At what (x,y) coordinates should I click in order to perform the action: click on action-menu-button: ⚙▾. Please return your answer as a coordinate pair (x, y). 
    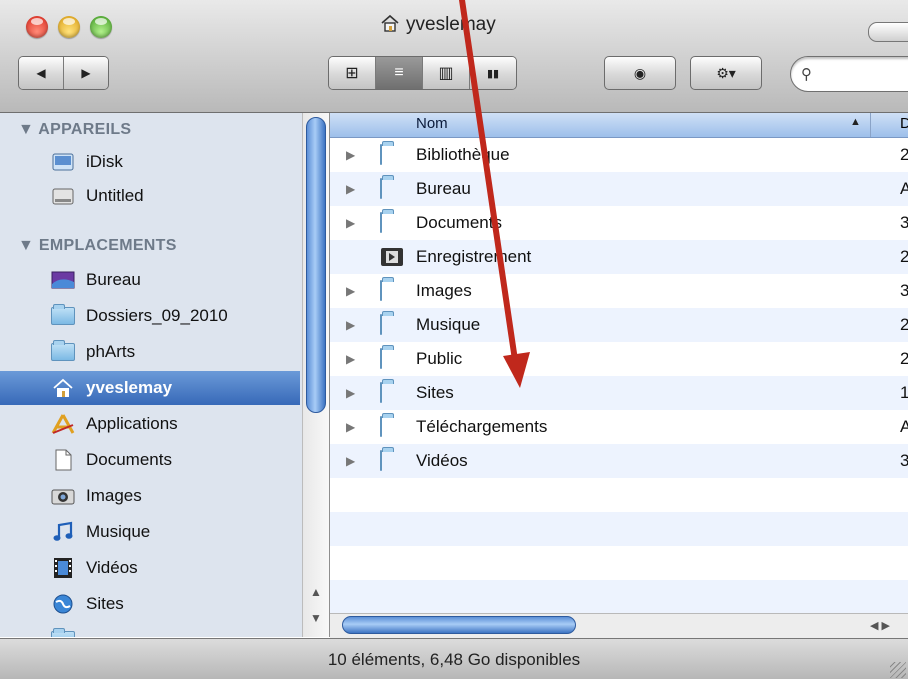
    Looking at the image, I should click on (726, 73).